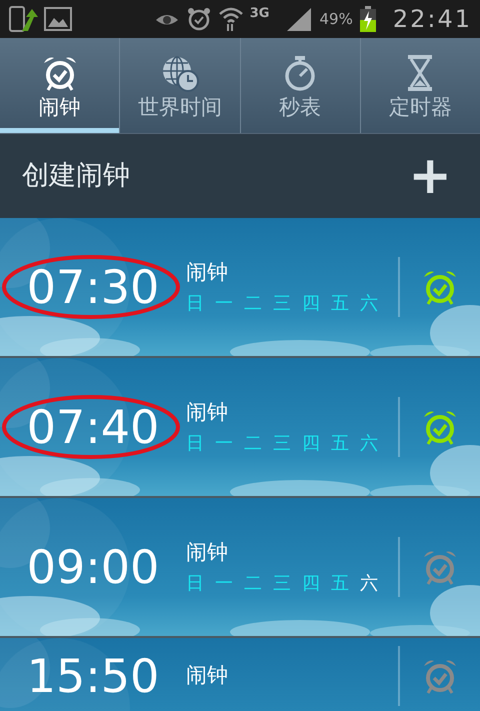 Image resolution: width=480 pixels, height=711 pixels. I want to click on upload-icon, so click(23, 19).